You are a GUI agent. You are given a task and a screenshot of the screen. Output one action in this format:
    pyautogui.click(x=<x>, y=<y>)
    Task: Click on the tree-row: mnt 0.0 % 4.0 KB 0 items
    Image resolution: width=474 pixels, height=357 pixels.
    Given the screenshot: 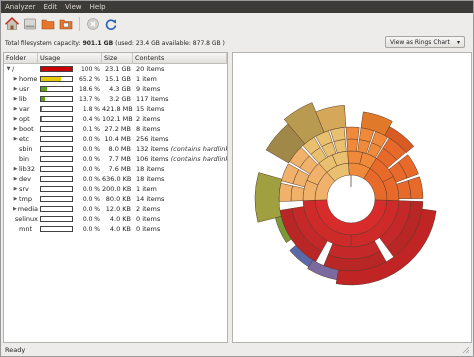 What is the action you would take?
    pyautogui.click(x=115, y=229)
    